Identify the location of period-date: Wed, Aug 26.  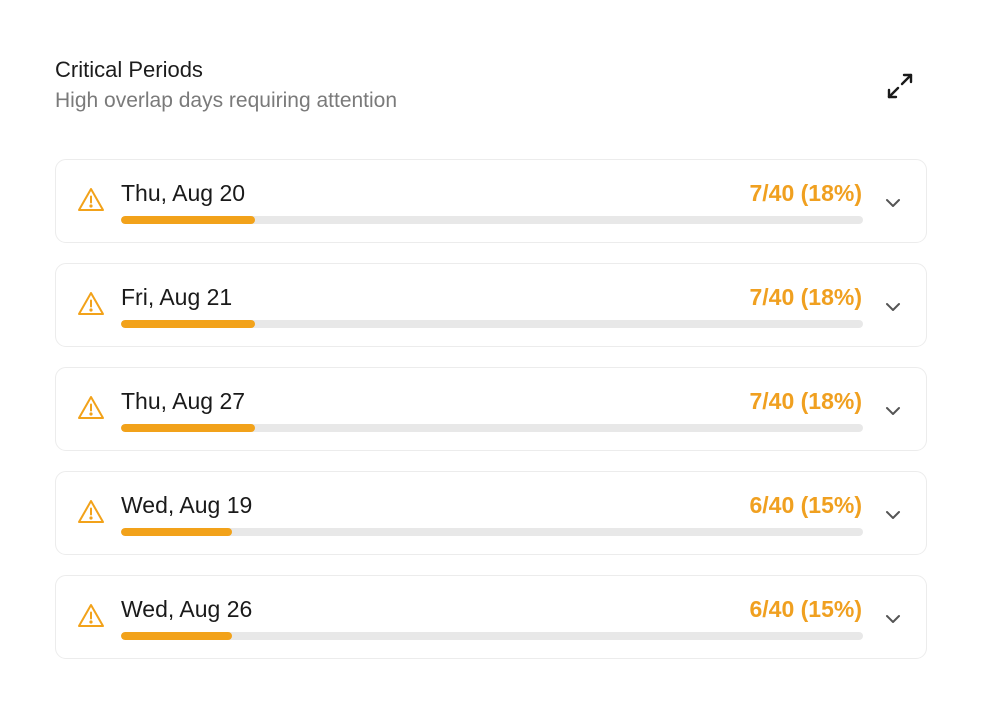
(187, 609).